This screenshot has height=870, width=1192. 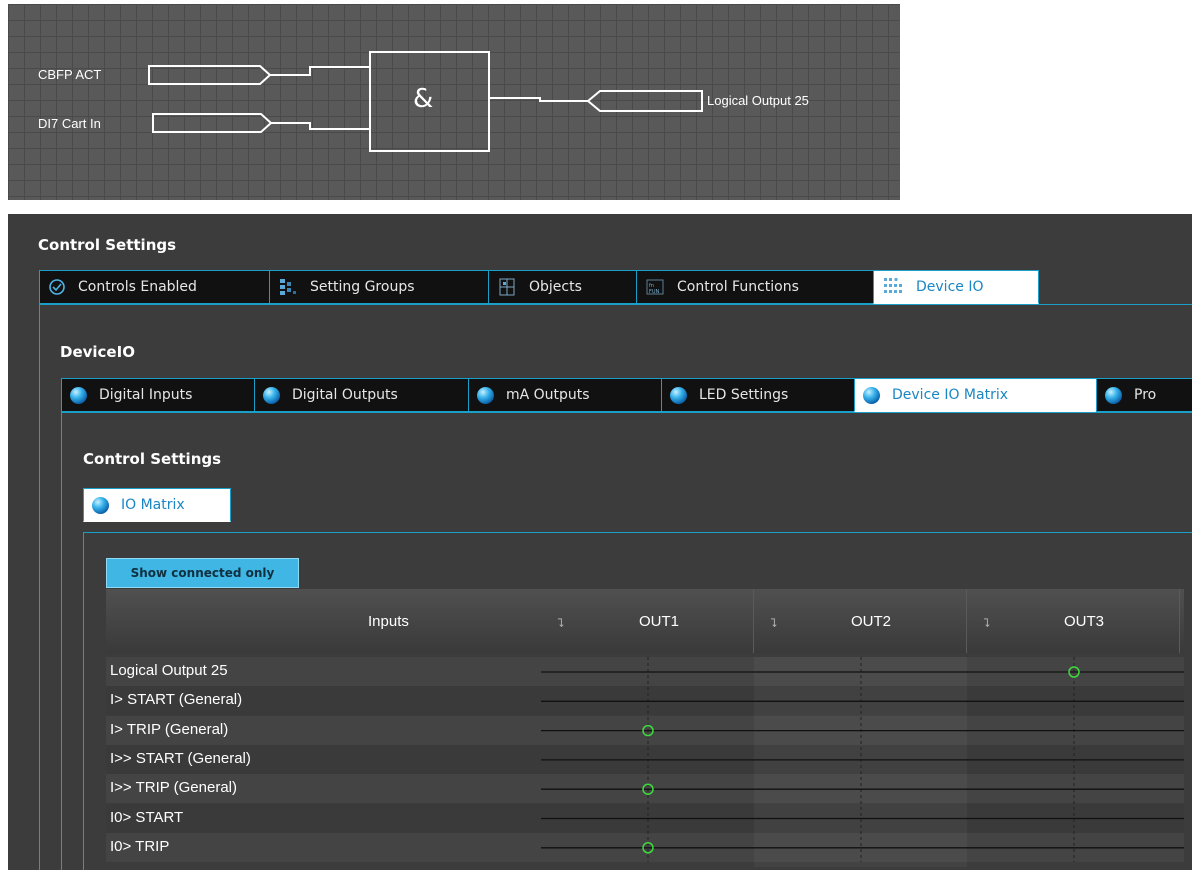 I want to click on matrix-grid, so click(x=862, y=760).